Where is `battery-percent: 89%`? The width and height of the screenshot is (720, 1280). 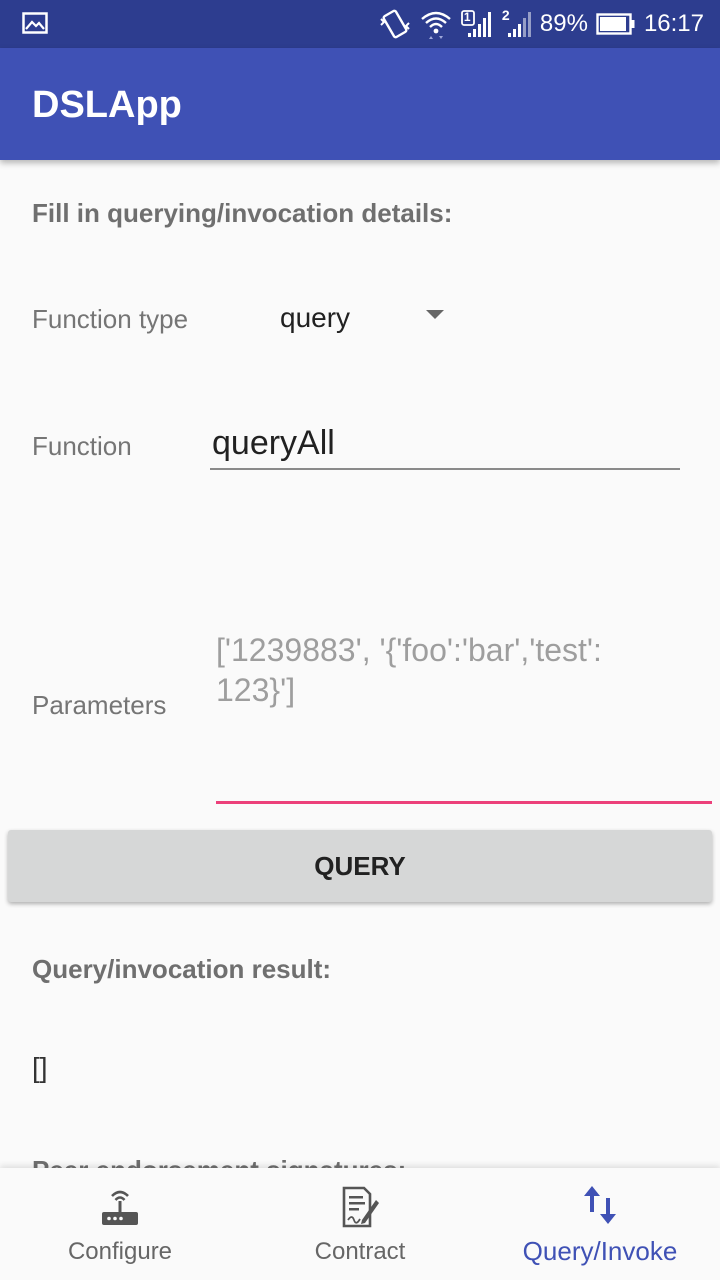 battery-percent: 89% is located at coordinates (563, 23).